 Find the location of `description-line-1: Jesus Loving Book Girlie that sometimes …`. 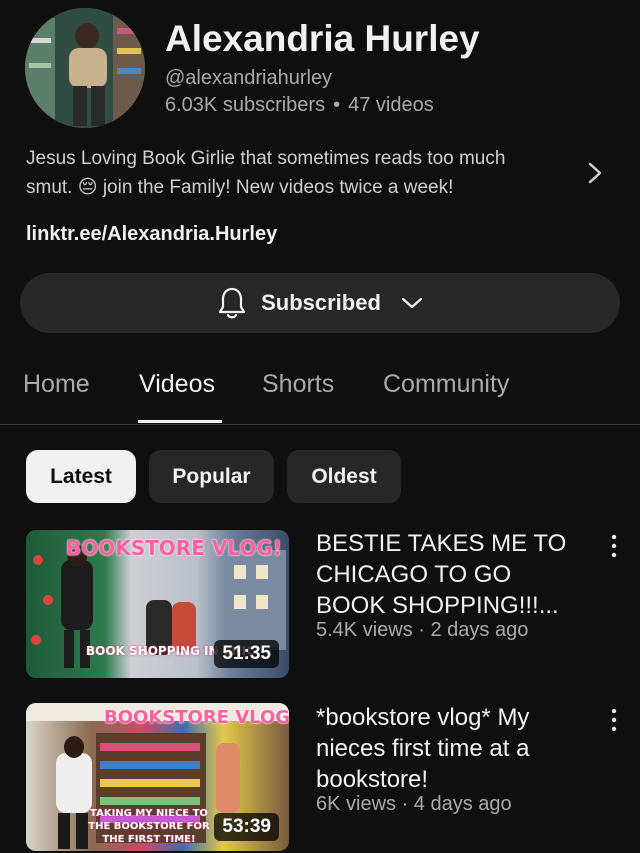

description-line-1: Jesus Loving Book Girlie that sometimes … is located at coordinates (266, 158).